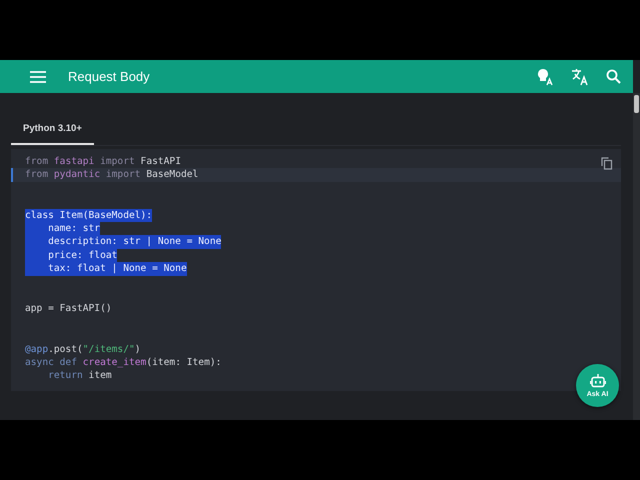  Describe the element at coordinates (103, 161) in the screenshot. I see `code-line: from fastapi import FastAPI` at that location.